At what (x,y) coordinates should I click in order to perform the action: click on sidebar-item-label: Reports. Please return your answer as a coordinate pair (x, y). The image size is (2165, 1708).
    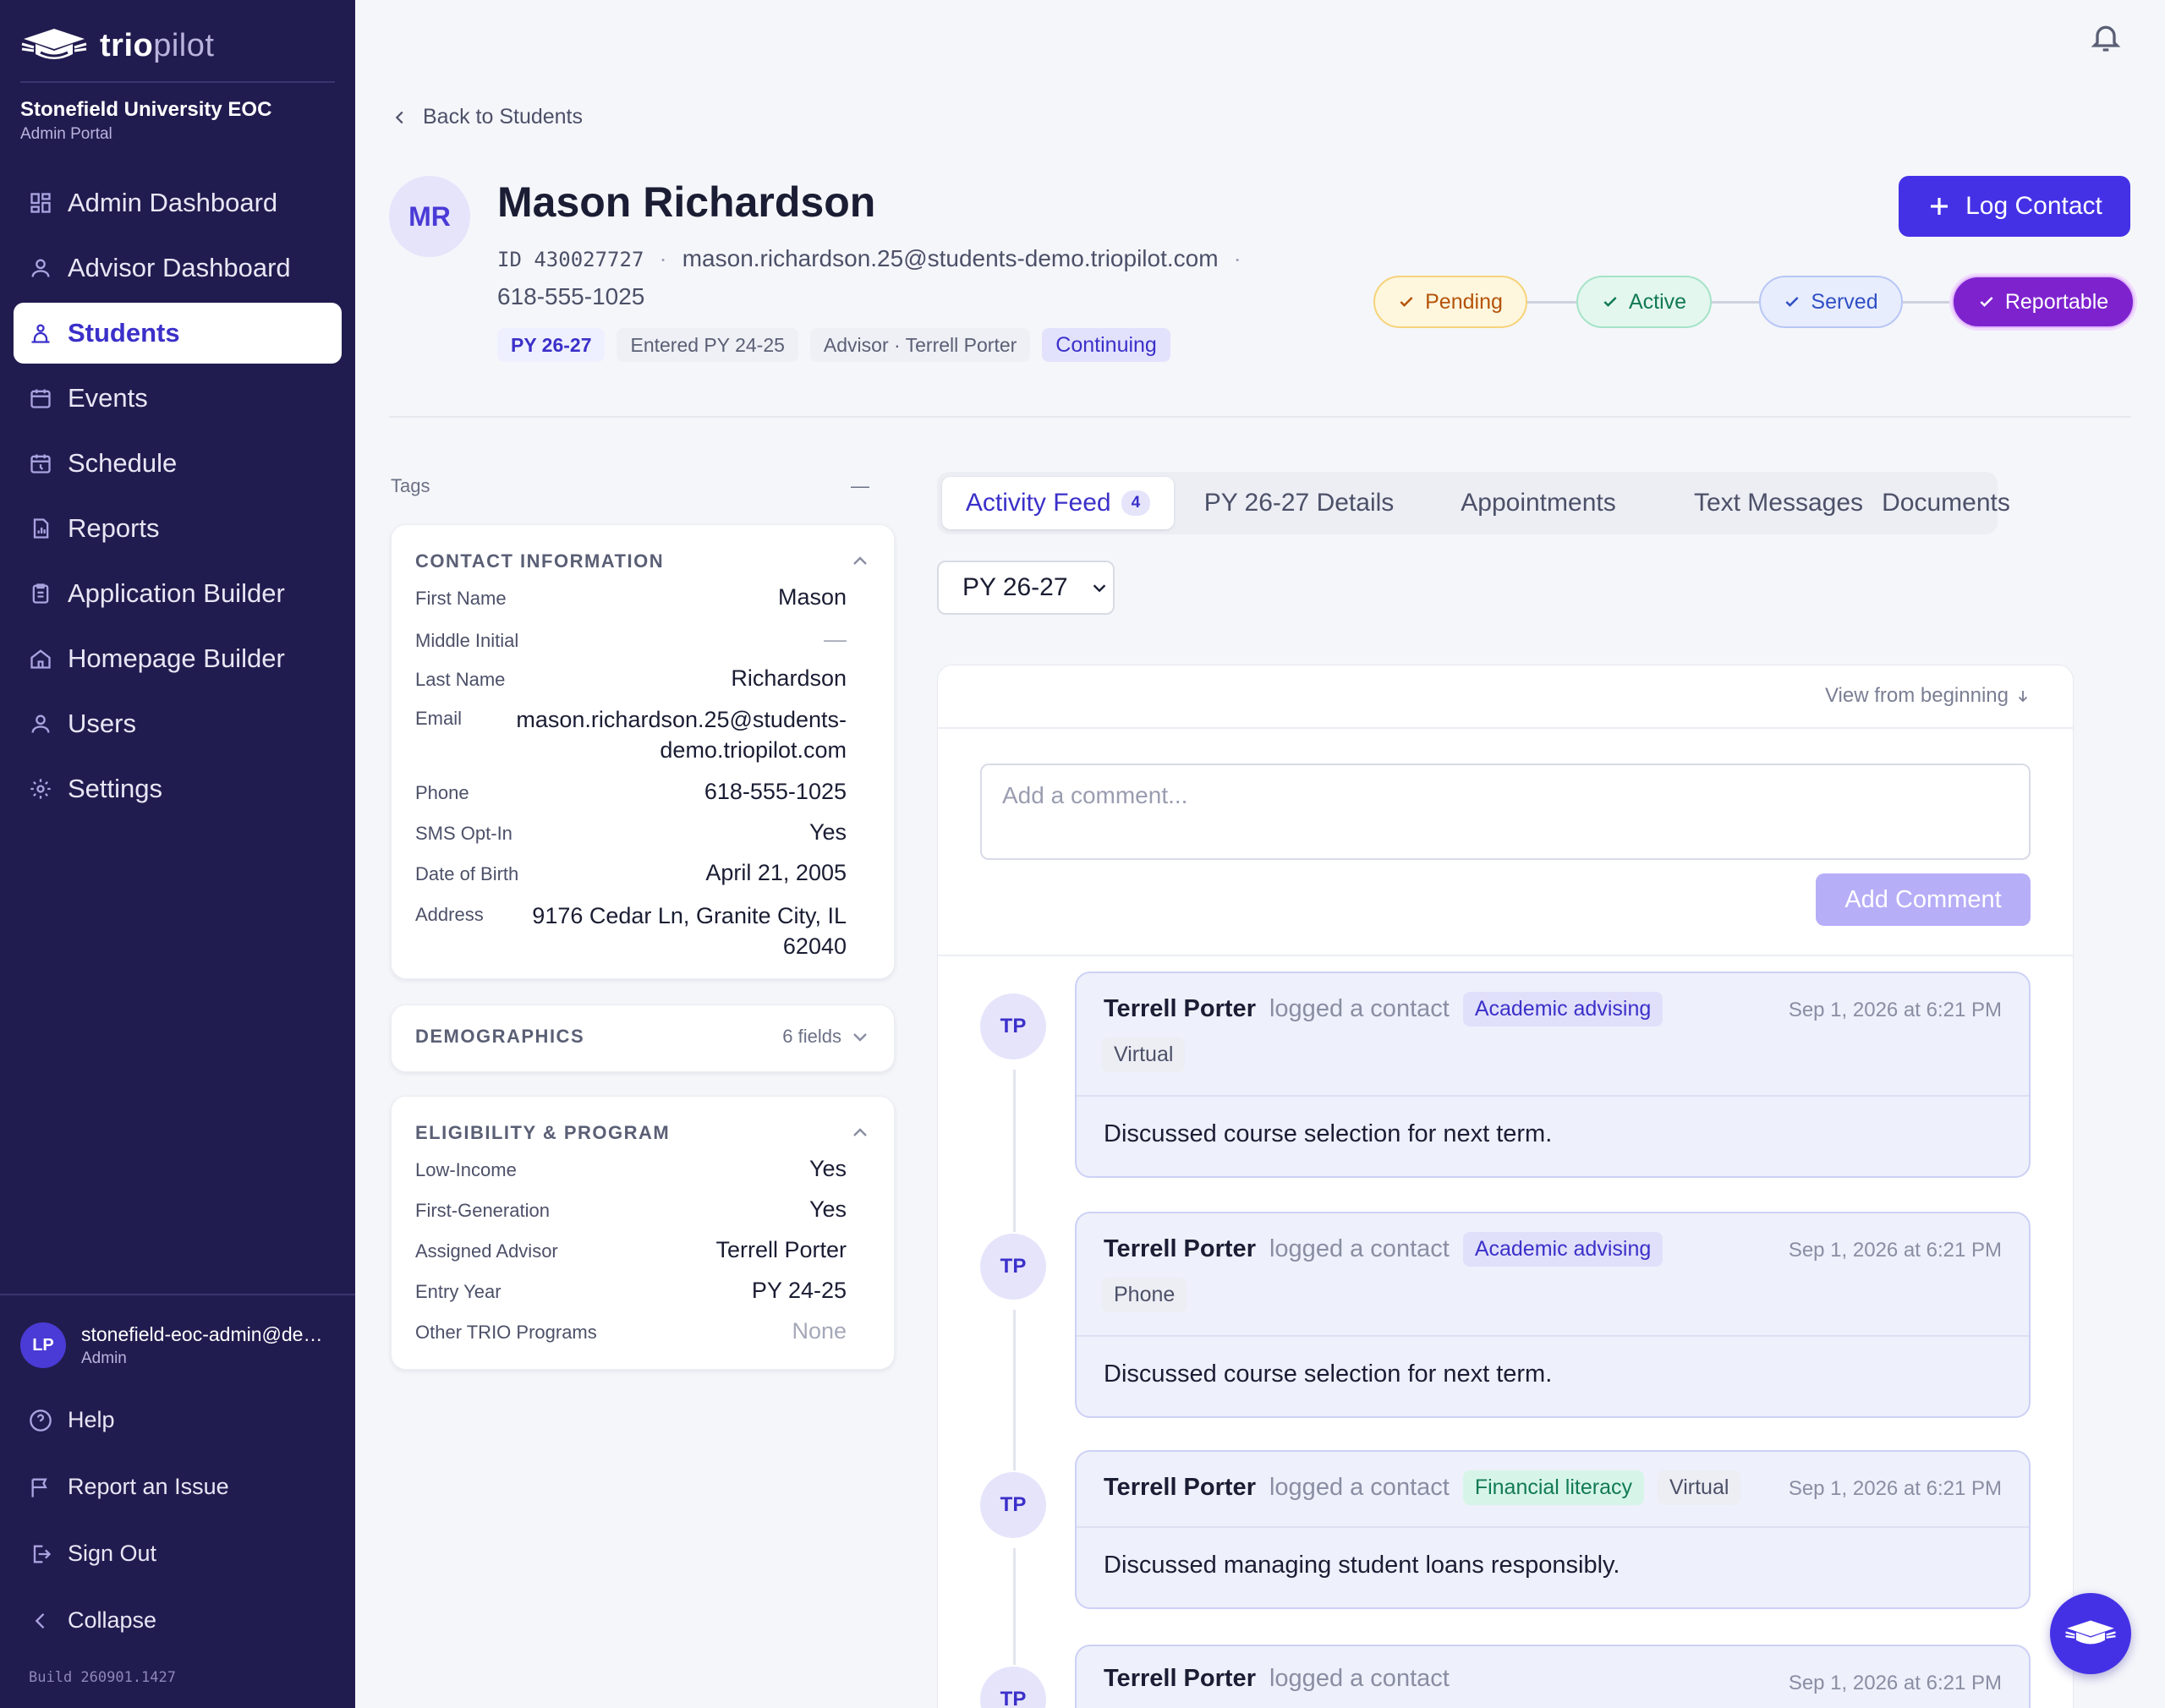
    Looking at the image, I should click on (114, 528).